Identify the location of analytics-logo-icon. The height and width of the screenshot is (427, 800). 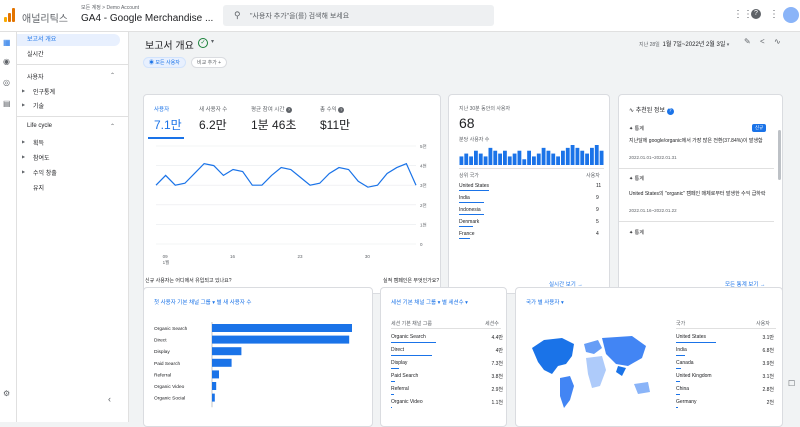
(10, 15).